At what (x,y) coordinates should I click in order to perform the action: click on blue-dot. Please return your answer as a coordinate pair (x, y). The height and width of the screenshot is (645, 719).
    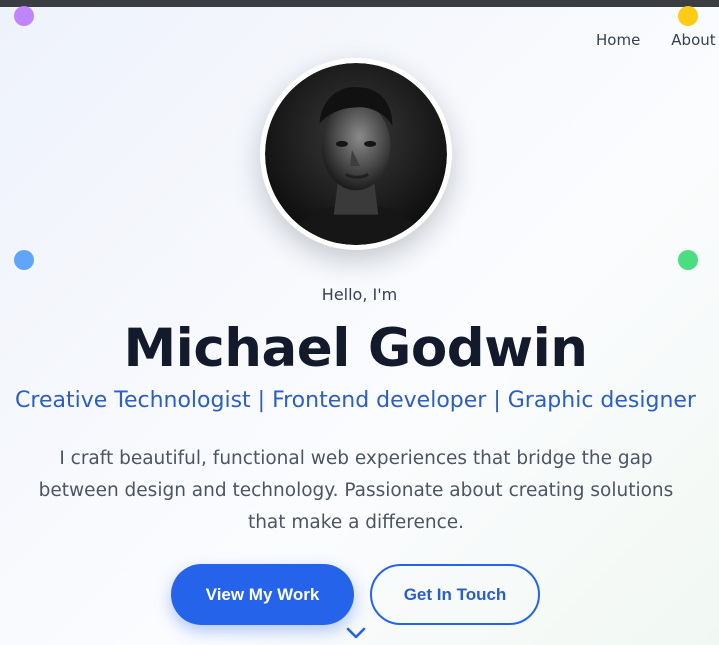
    Looking at the image, I should click on (24, 260).